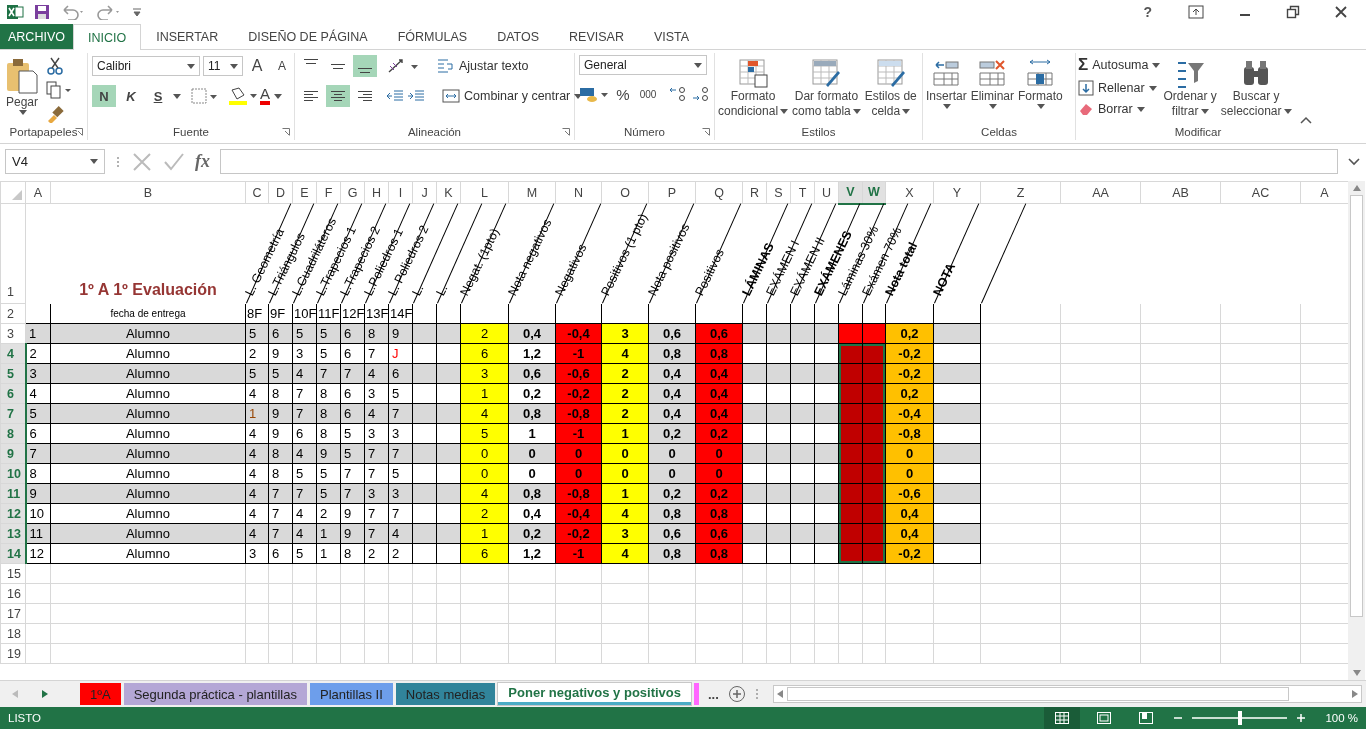  I want to click on column-header: D, so click(280, 192).